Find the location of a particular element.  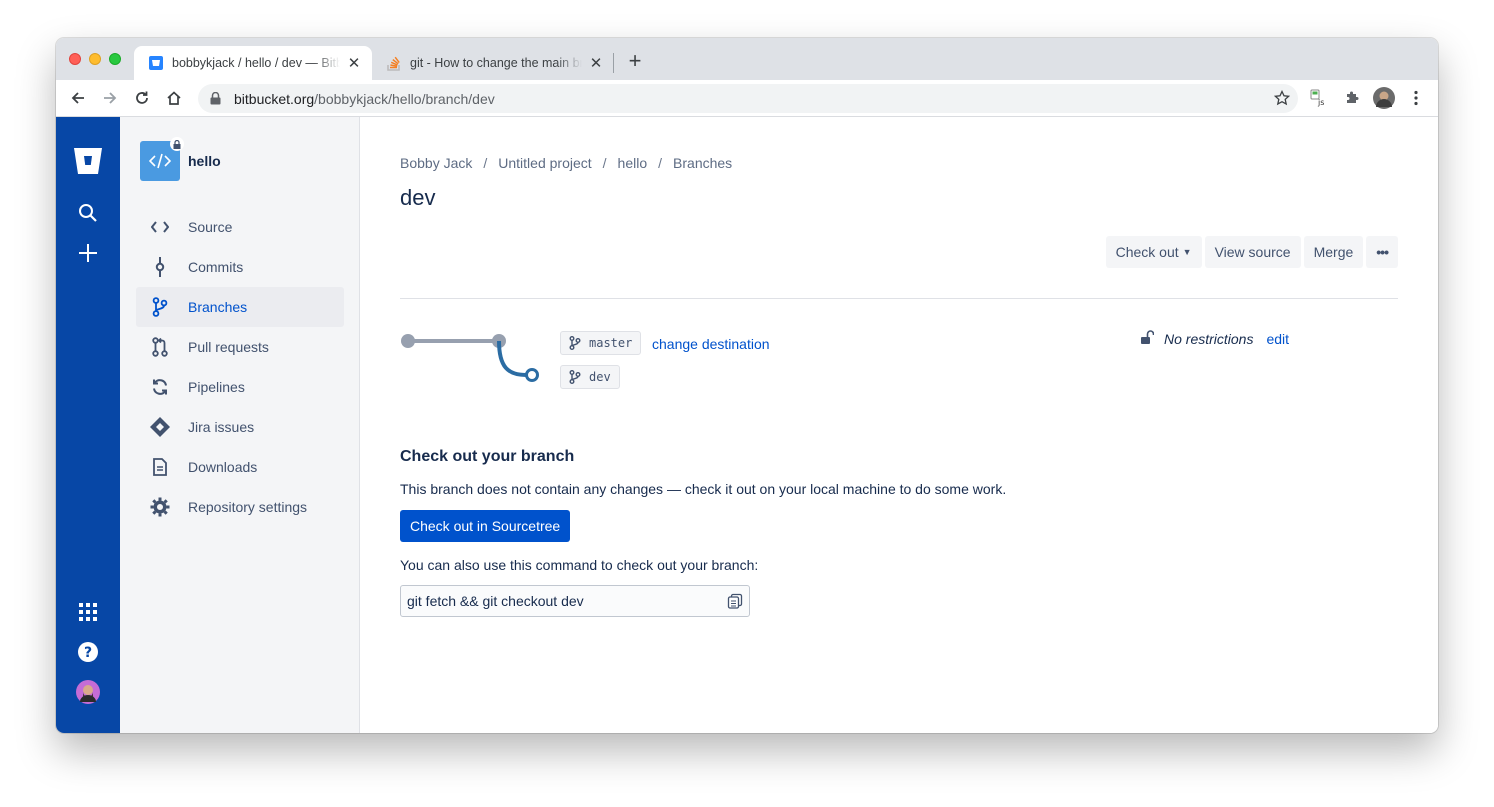

stackoverflow-favicon-icon is located at coordinates (394, 63).